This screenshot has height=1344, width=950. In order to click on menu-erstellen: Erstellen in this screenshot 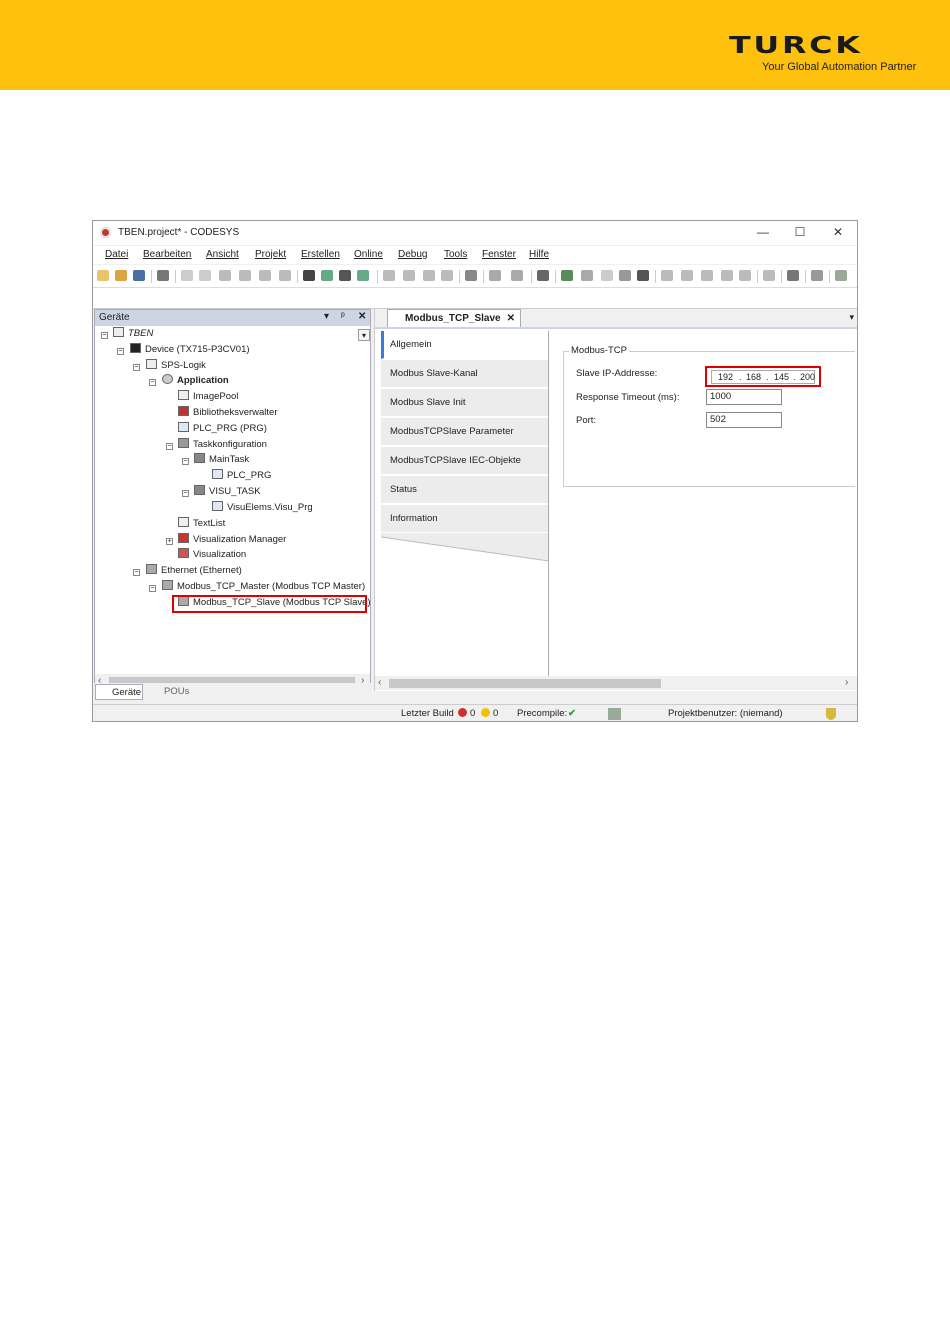, I will do `click(320, 254)`.